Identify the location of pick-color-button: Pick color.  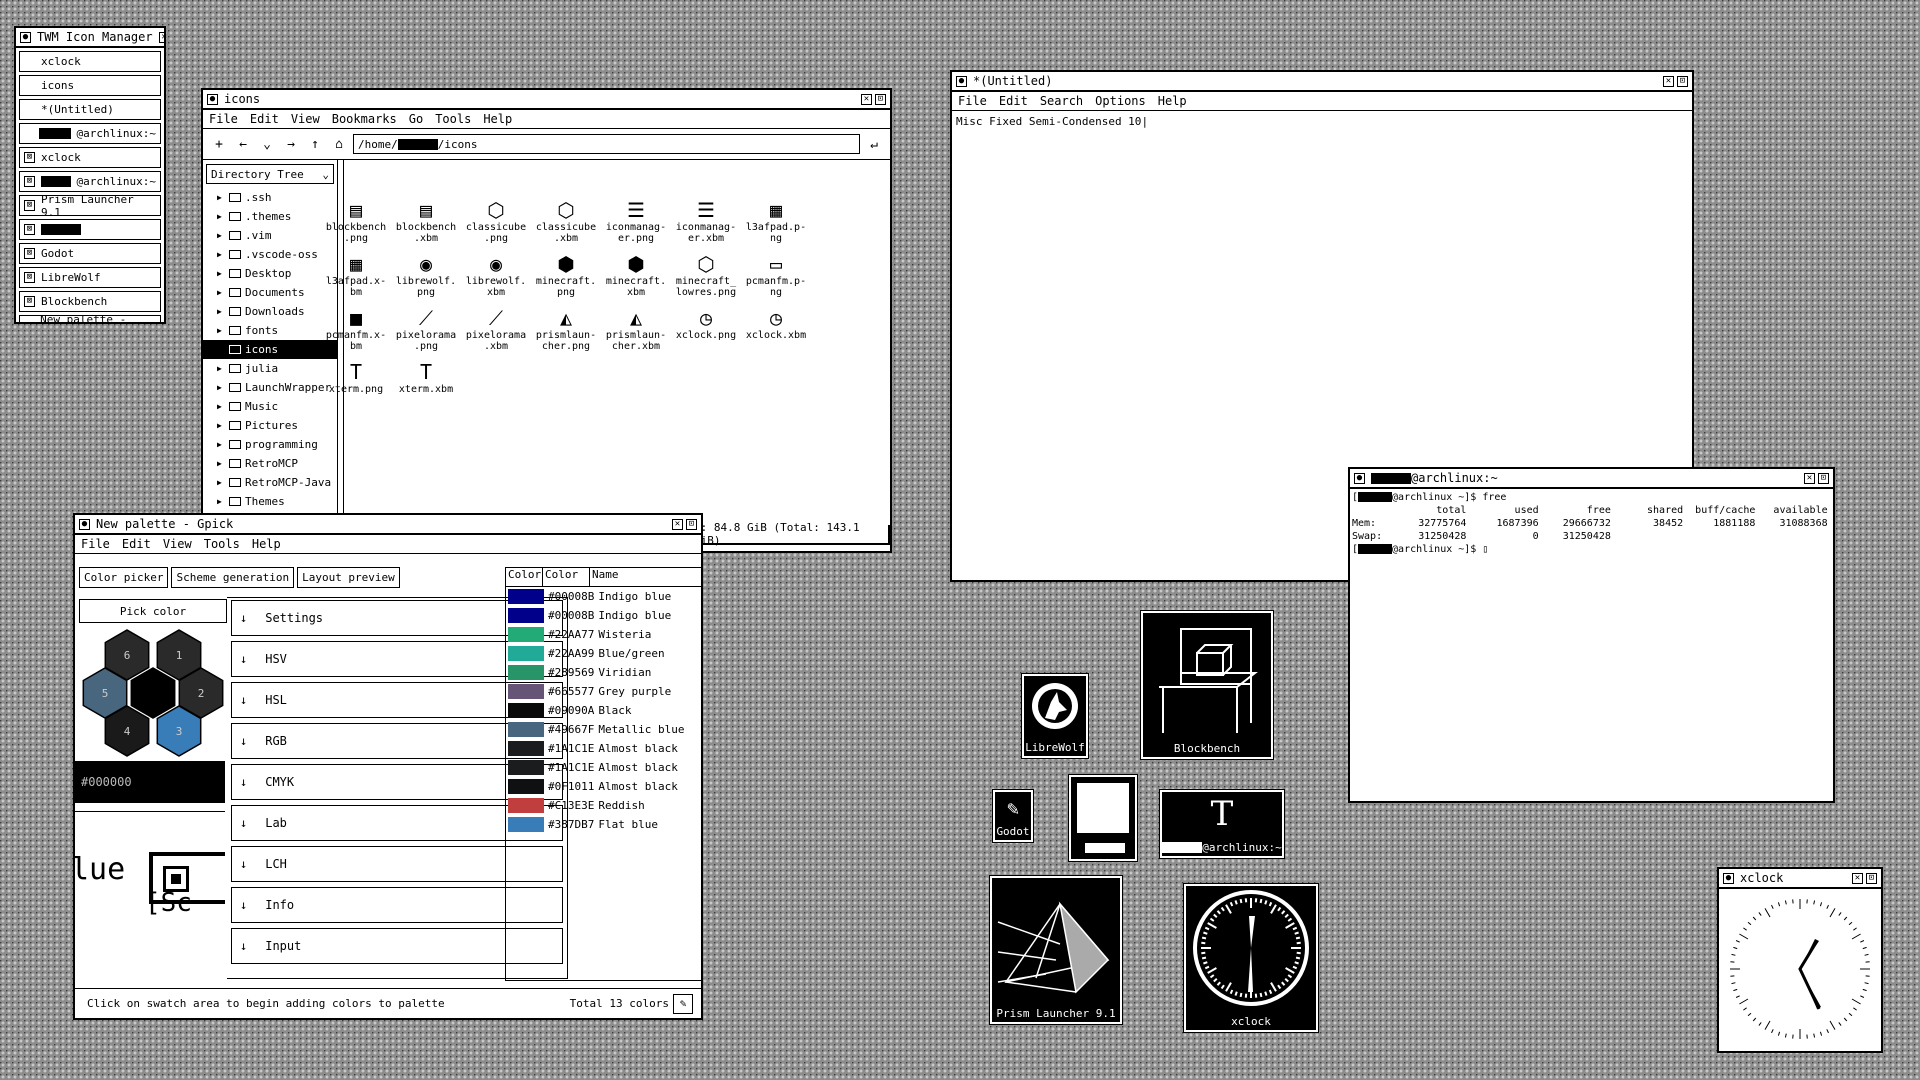
(153, 611).